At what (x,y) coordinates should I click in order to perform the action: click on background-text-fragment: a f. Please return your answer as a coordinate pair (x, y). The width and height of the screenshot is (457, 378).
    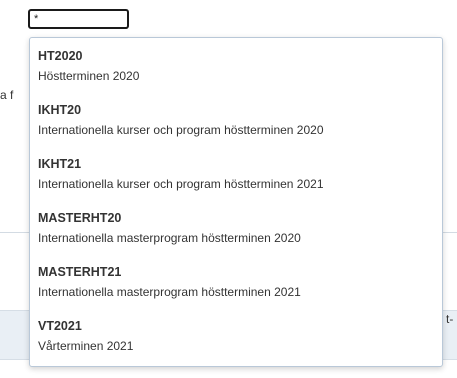
    Looking at the image, I should click on (7, 95).